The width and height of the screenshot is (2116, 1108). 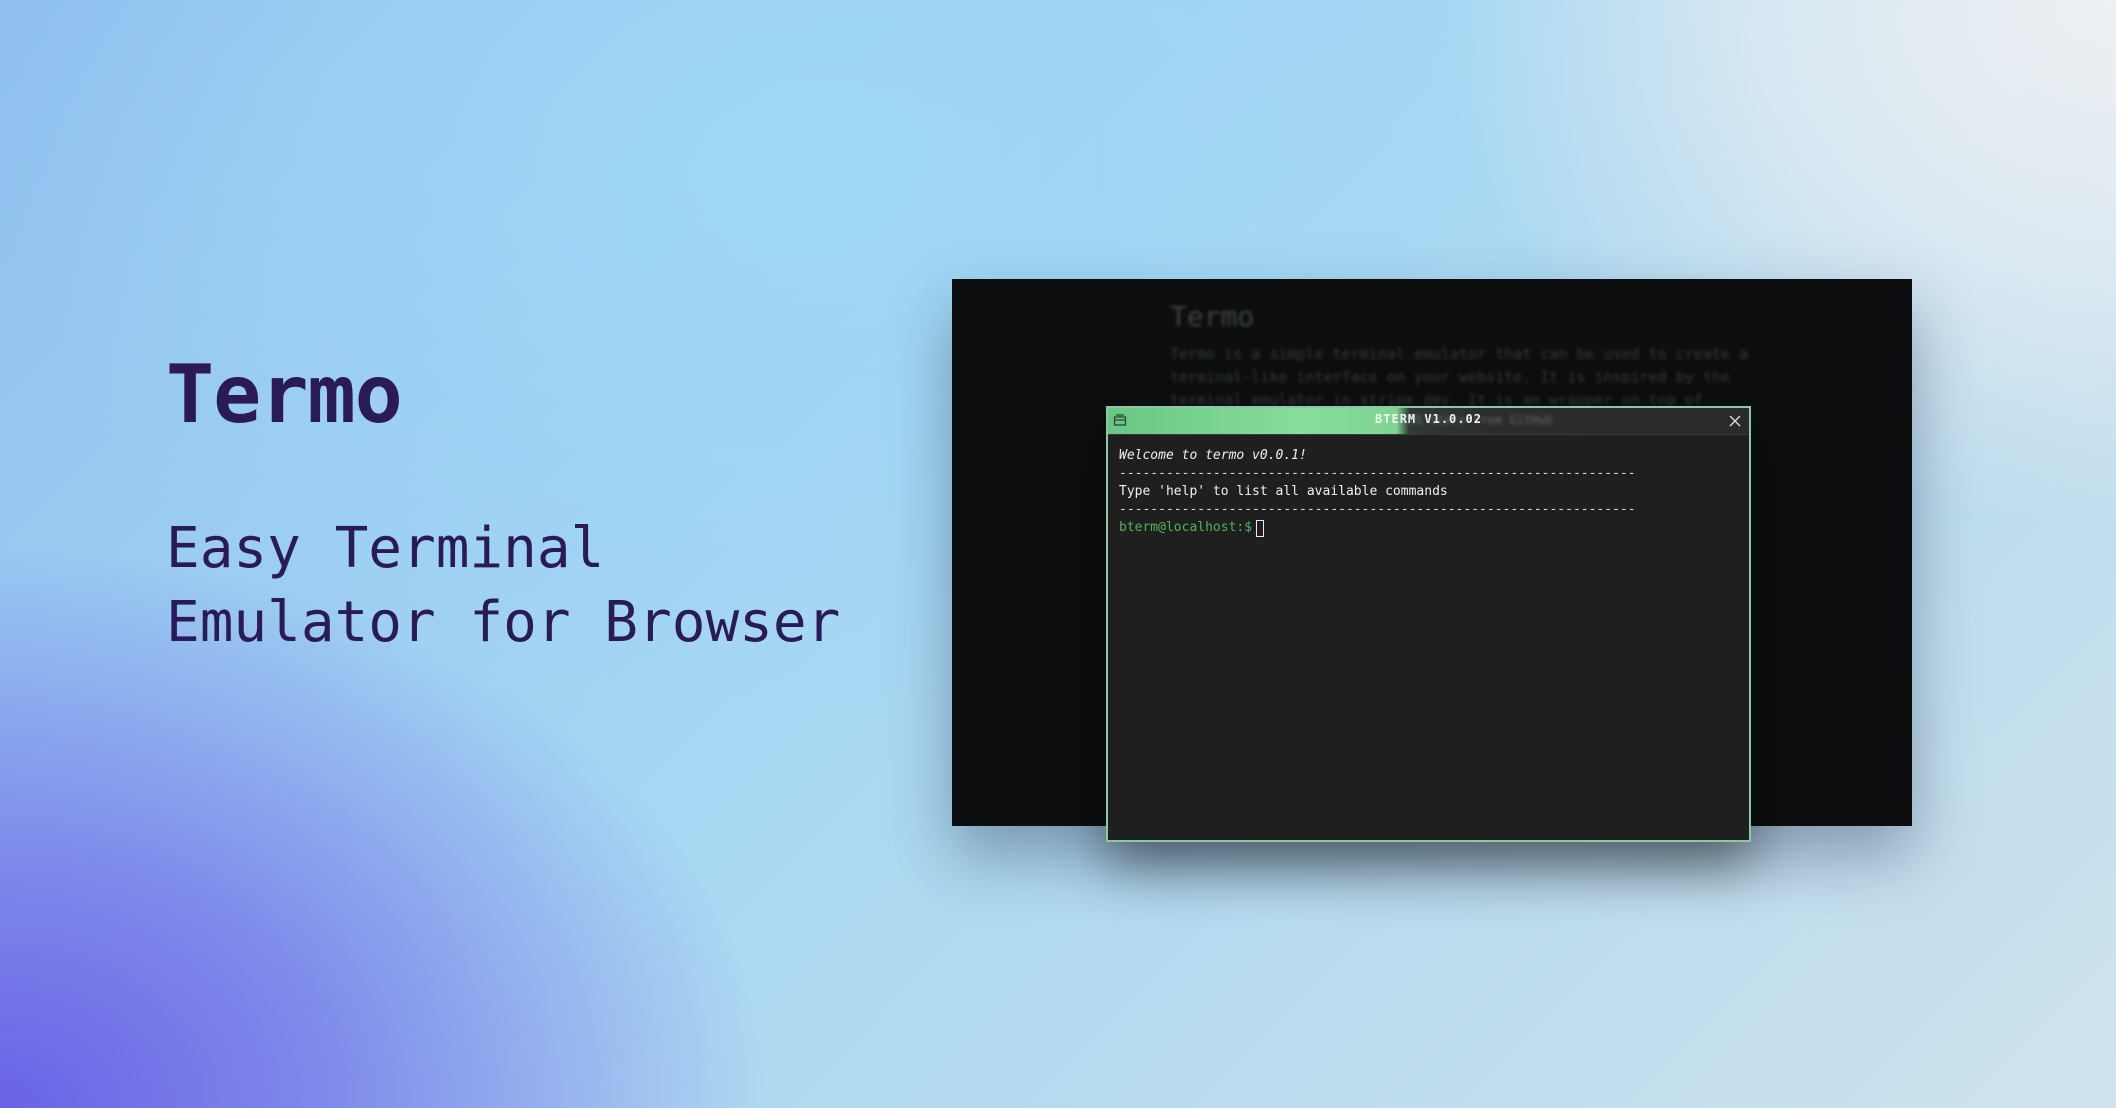 I want to click on hero-title: Termo, so click(x=284, y=394).